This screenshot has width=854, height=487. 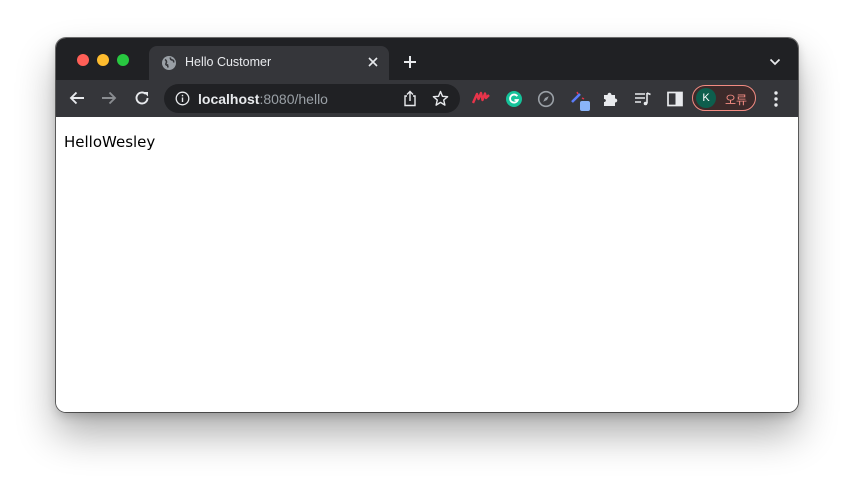 I want to click on url-host: localhost, so click(x=229, y=99).